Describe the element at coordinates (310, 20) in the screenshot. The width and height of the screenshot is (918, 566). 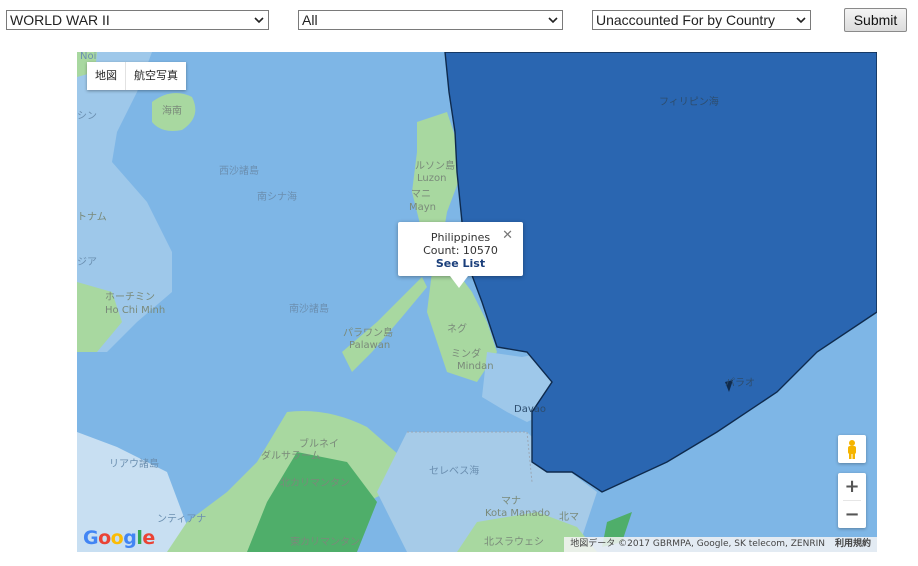
I see `branch-select-value: All` at that location.